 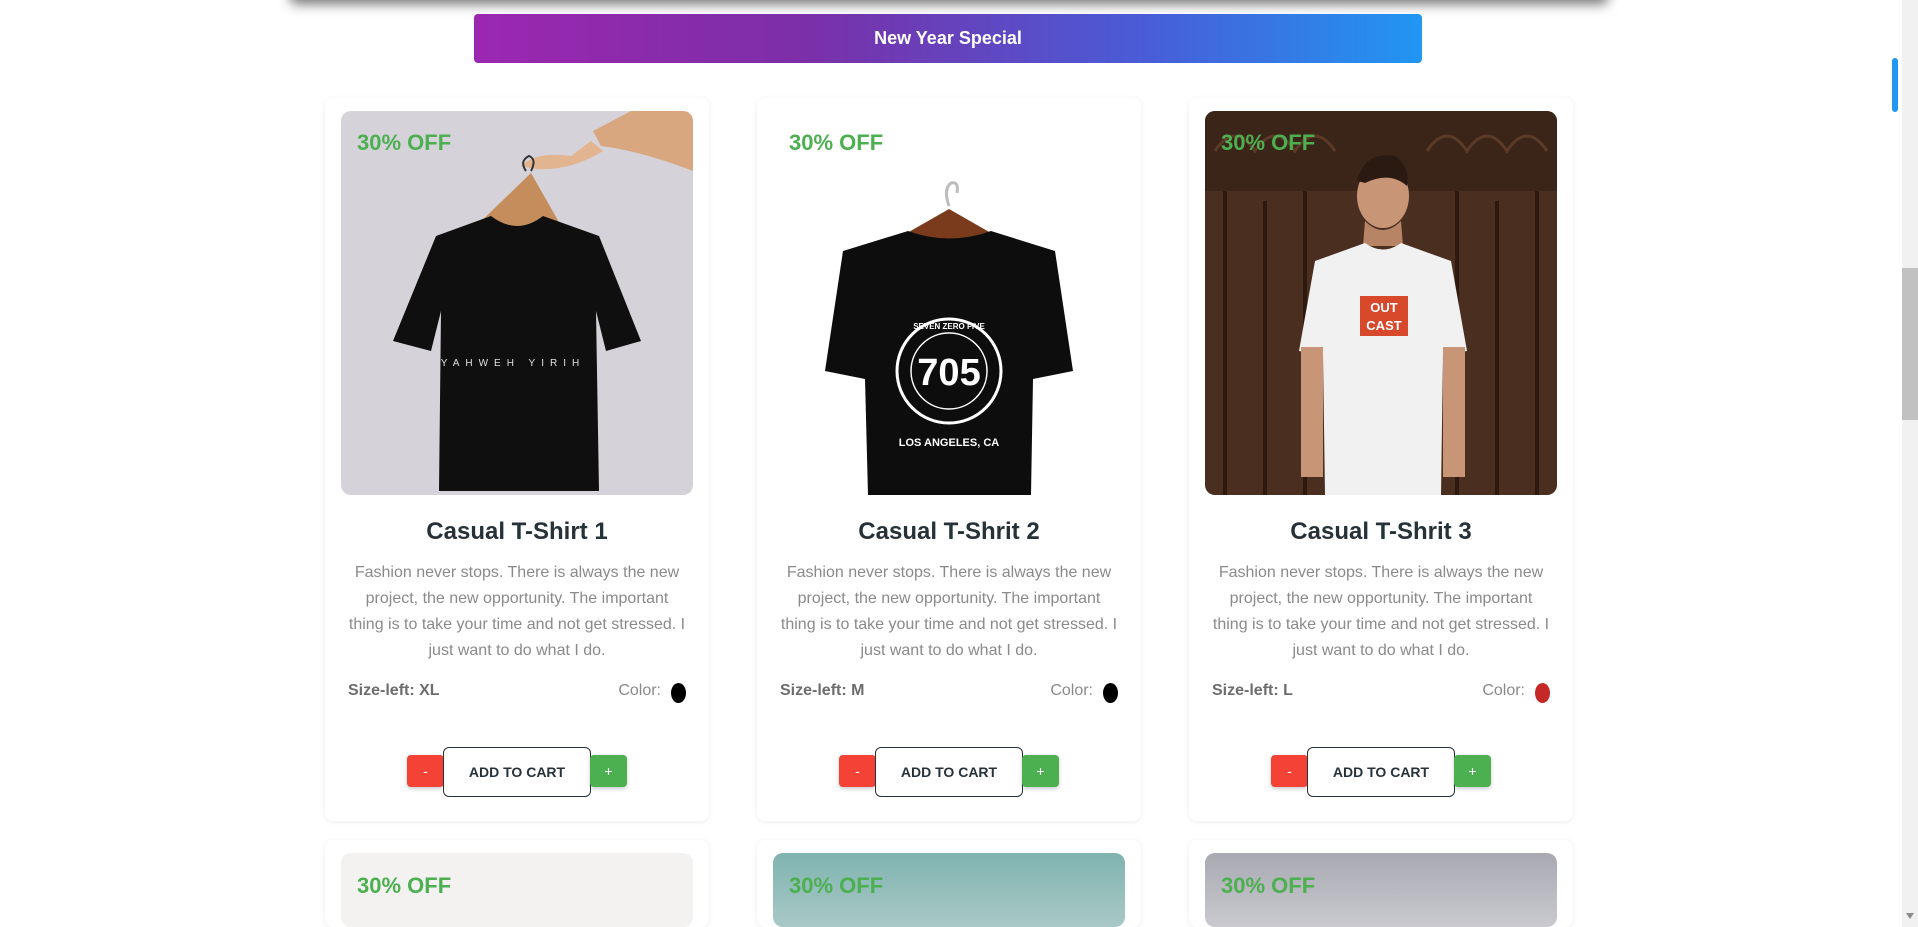 What do you see at coordinates (1381, 531) in the screenshot?
I see `product-title: Casual T-Shrit 3` at bounding box center [1381, 531].